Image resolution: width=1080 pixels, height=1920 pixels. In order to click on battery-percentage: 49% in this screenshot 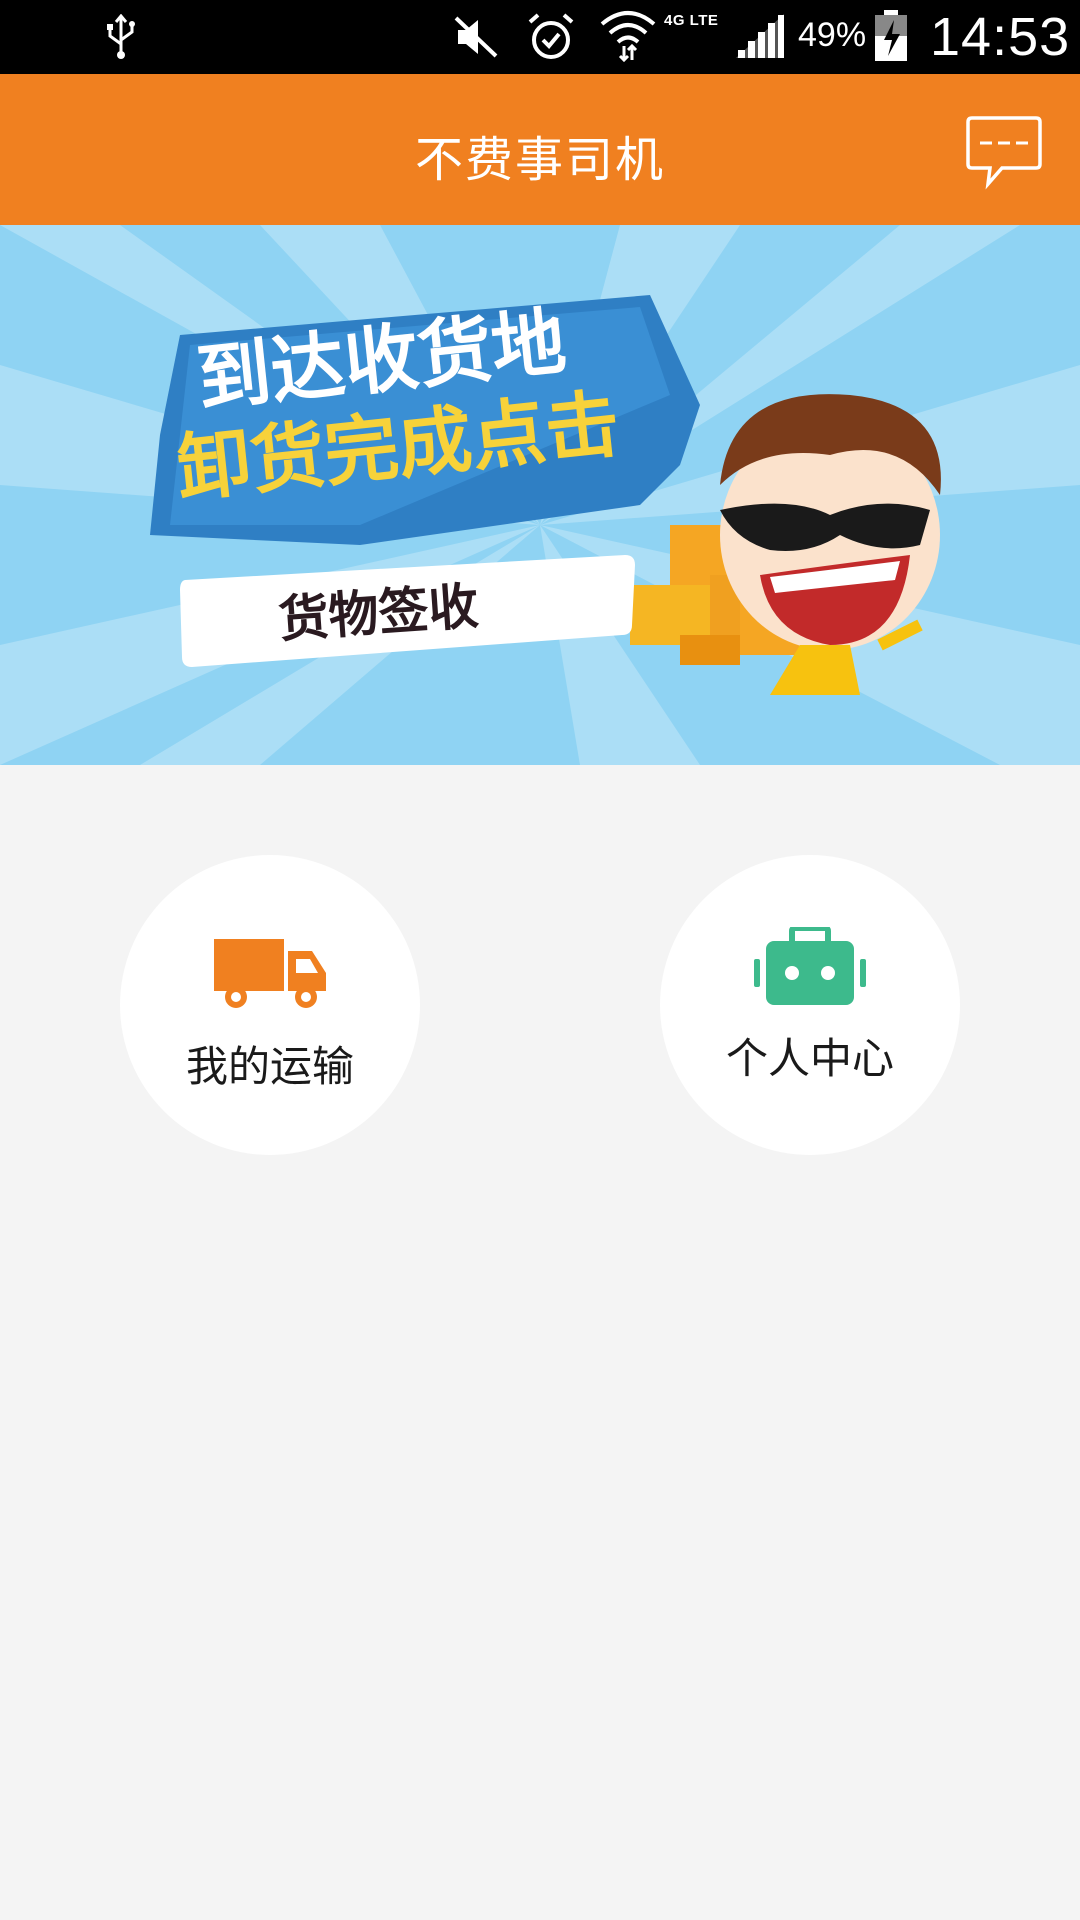, I will do `click(832, 35)`.